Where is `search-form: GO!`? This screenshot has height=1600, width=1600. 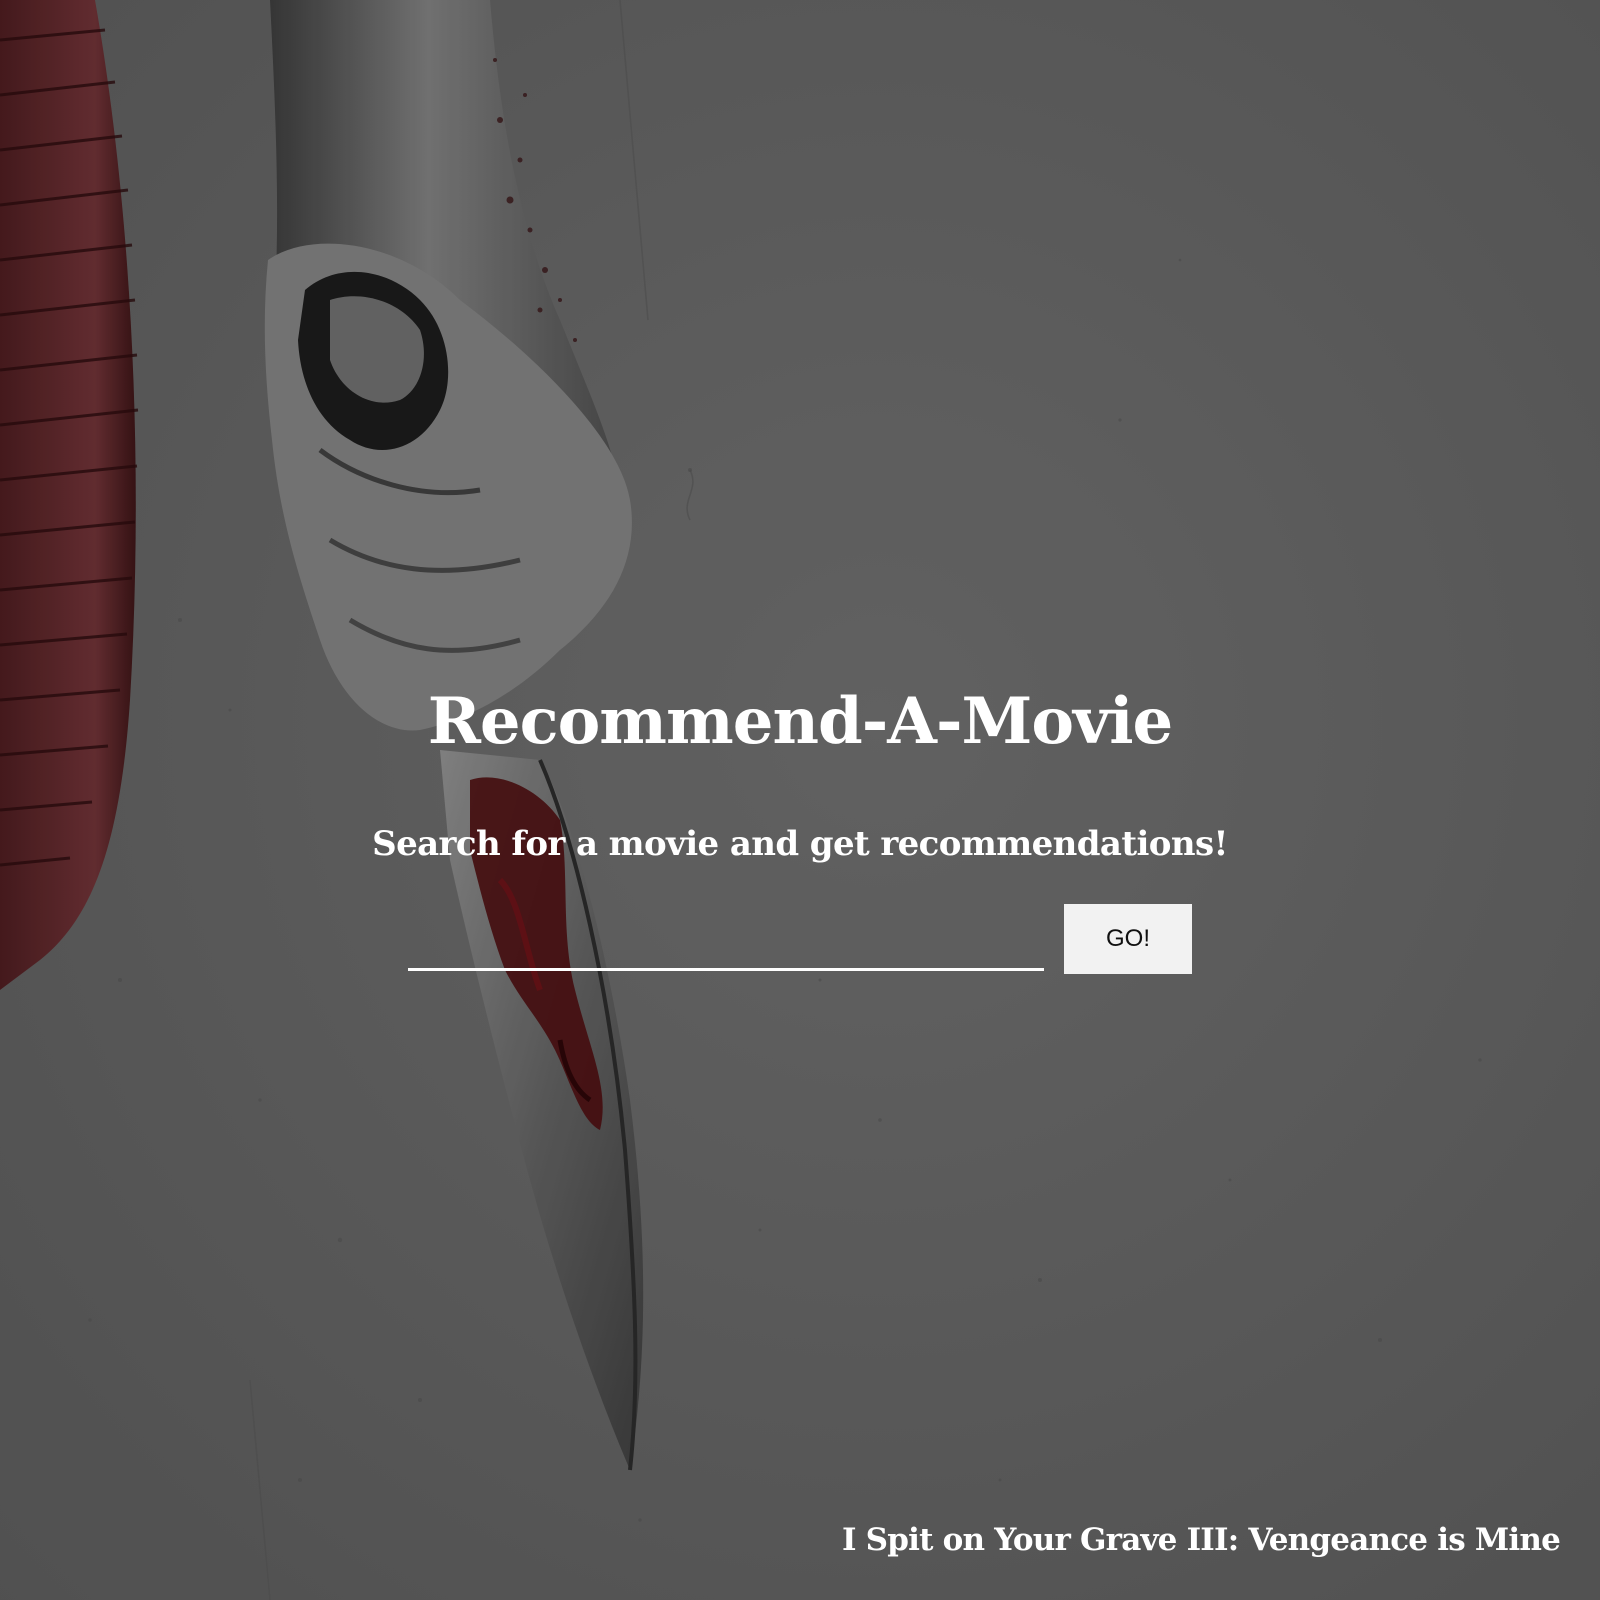 search-form: GO! is located at coordinates (800, 939).